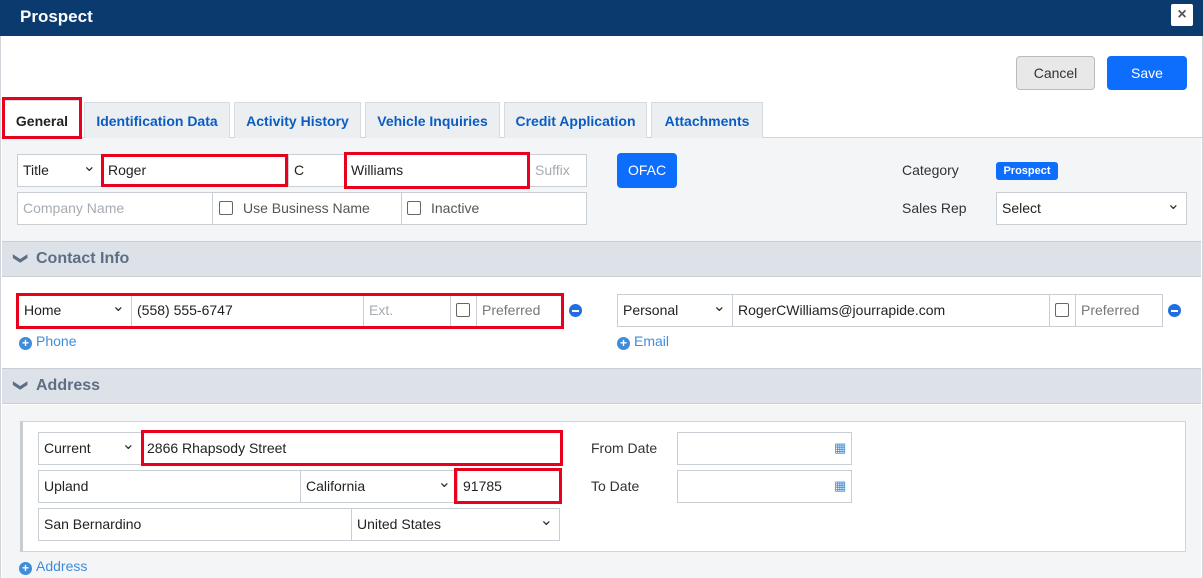 The image size is (1203, 578). Describe the element at coordinates (764, 486) in the screenshot. I see `to-date-field` at that location.